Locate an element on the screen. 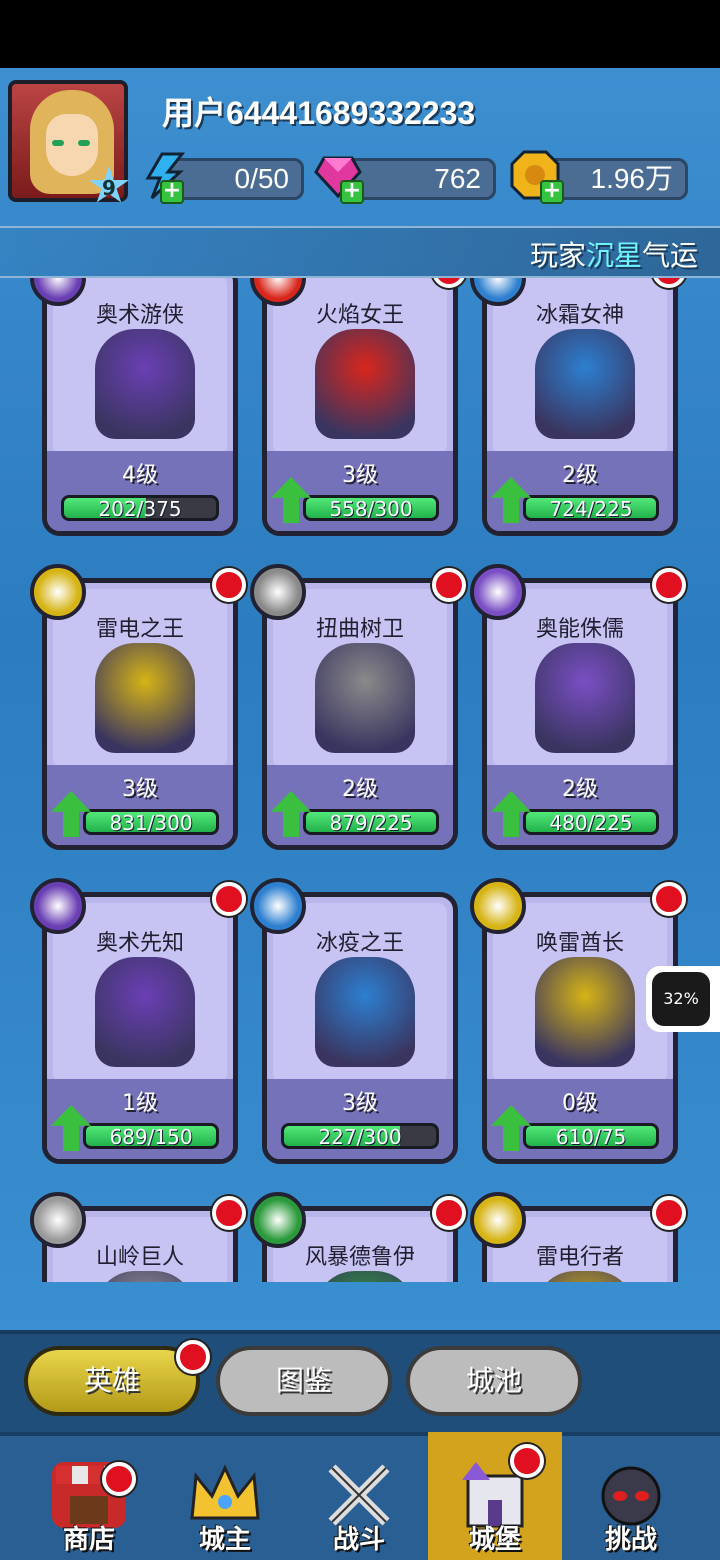 The image size is (720, 1560). hero-progress-text: 879/225 is located at coordinates (371, 823).